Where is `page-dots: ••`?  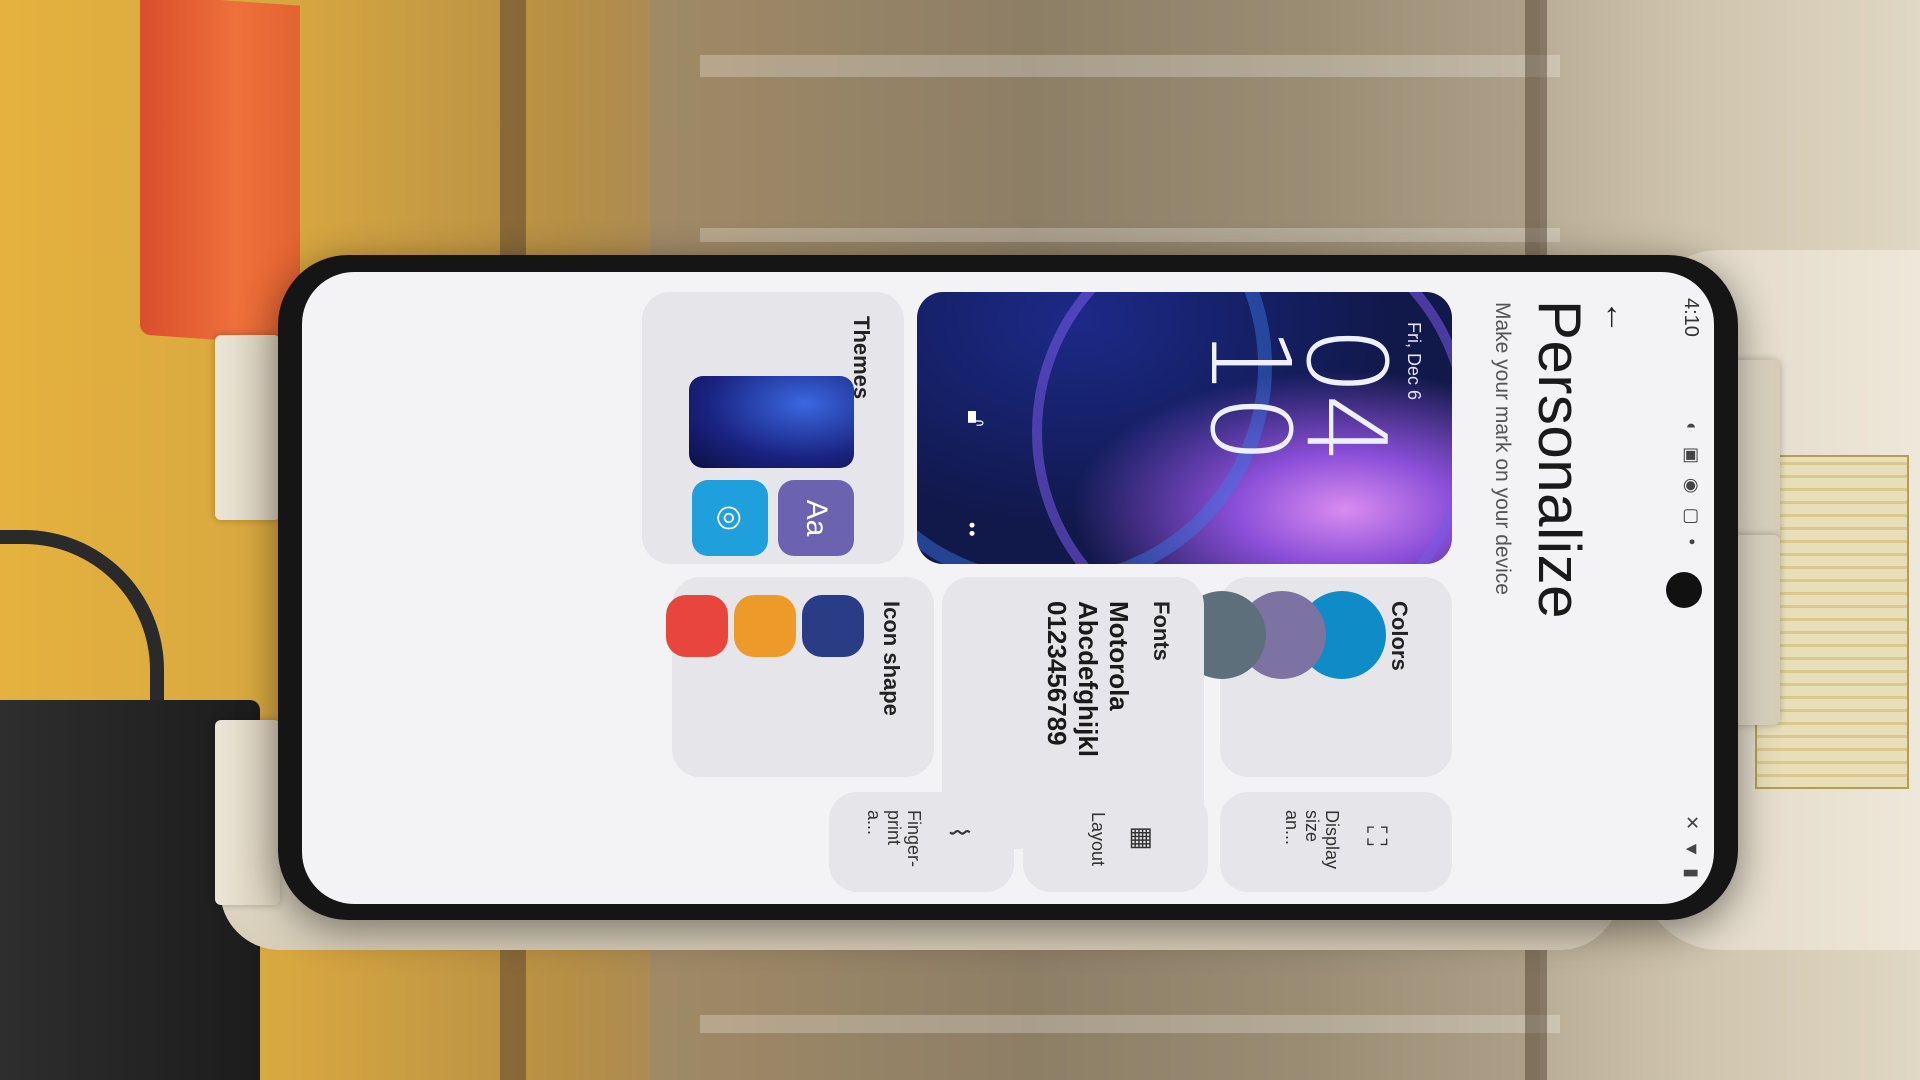
page-dots: •• is located at coordinates (972, 530).